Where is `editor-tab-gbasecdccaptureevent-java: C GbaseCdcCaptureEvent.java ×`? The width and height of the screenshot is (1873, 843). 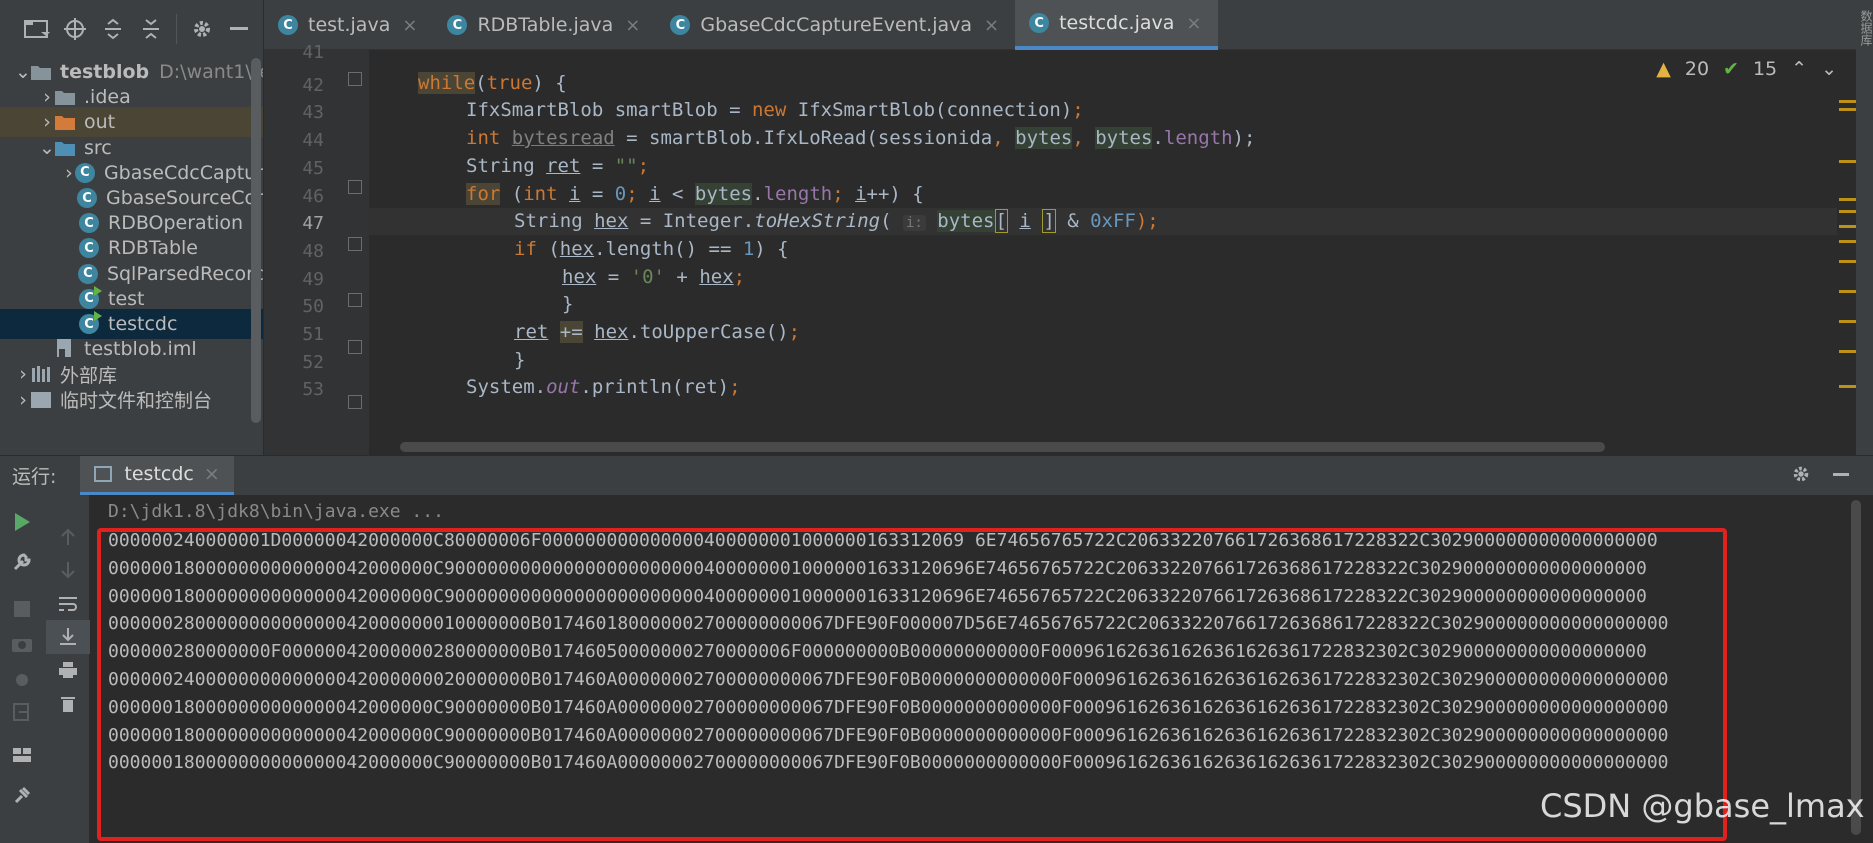 editor-tab-gbasecdccaptureevent-java: C GbaseCdcCaptureEvent.java × is located at coordinates (835, 25).